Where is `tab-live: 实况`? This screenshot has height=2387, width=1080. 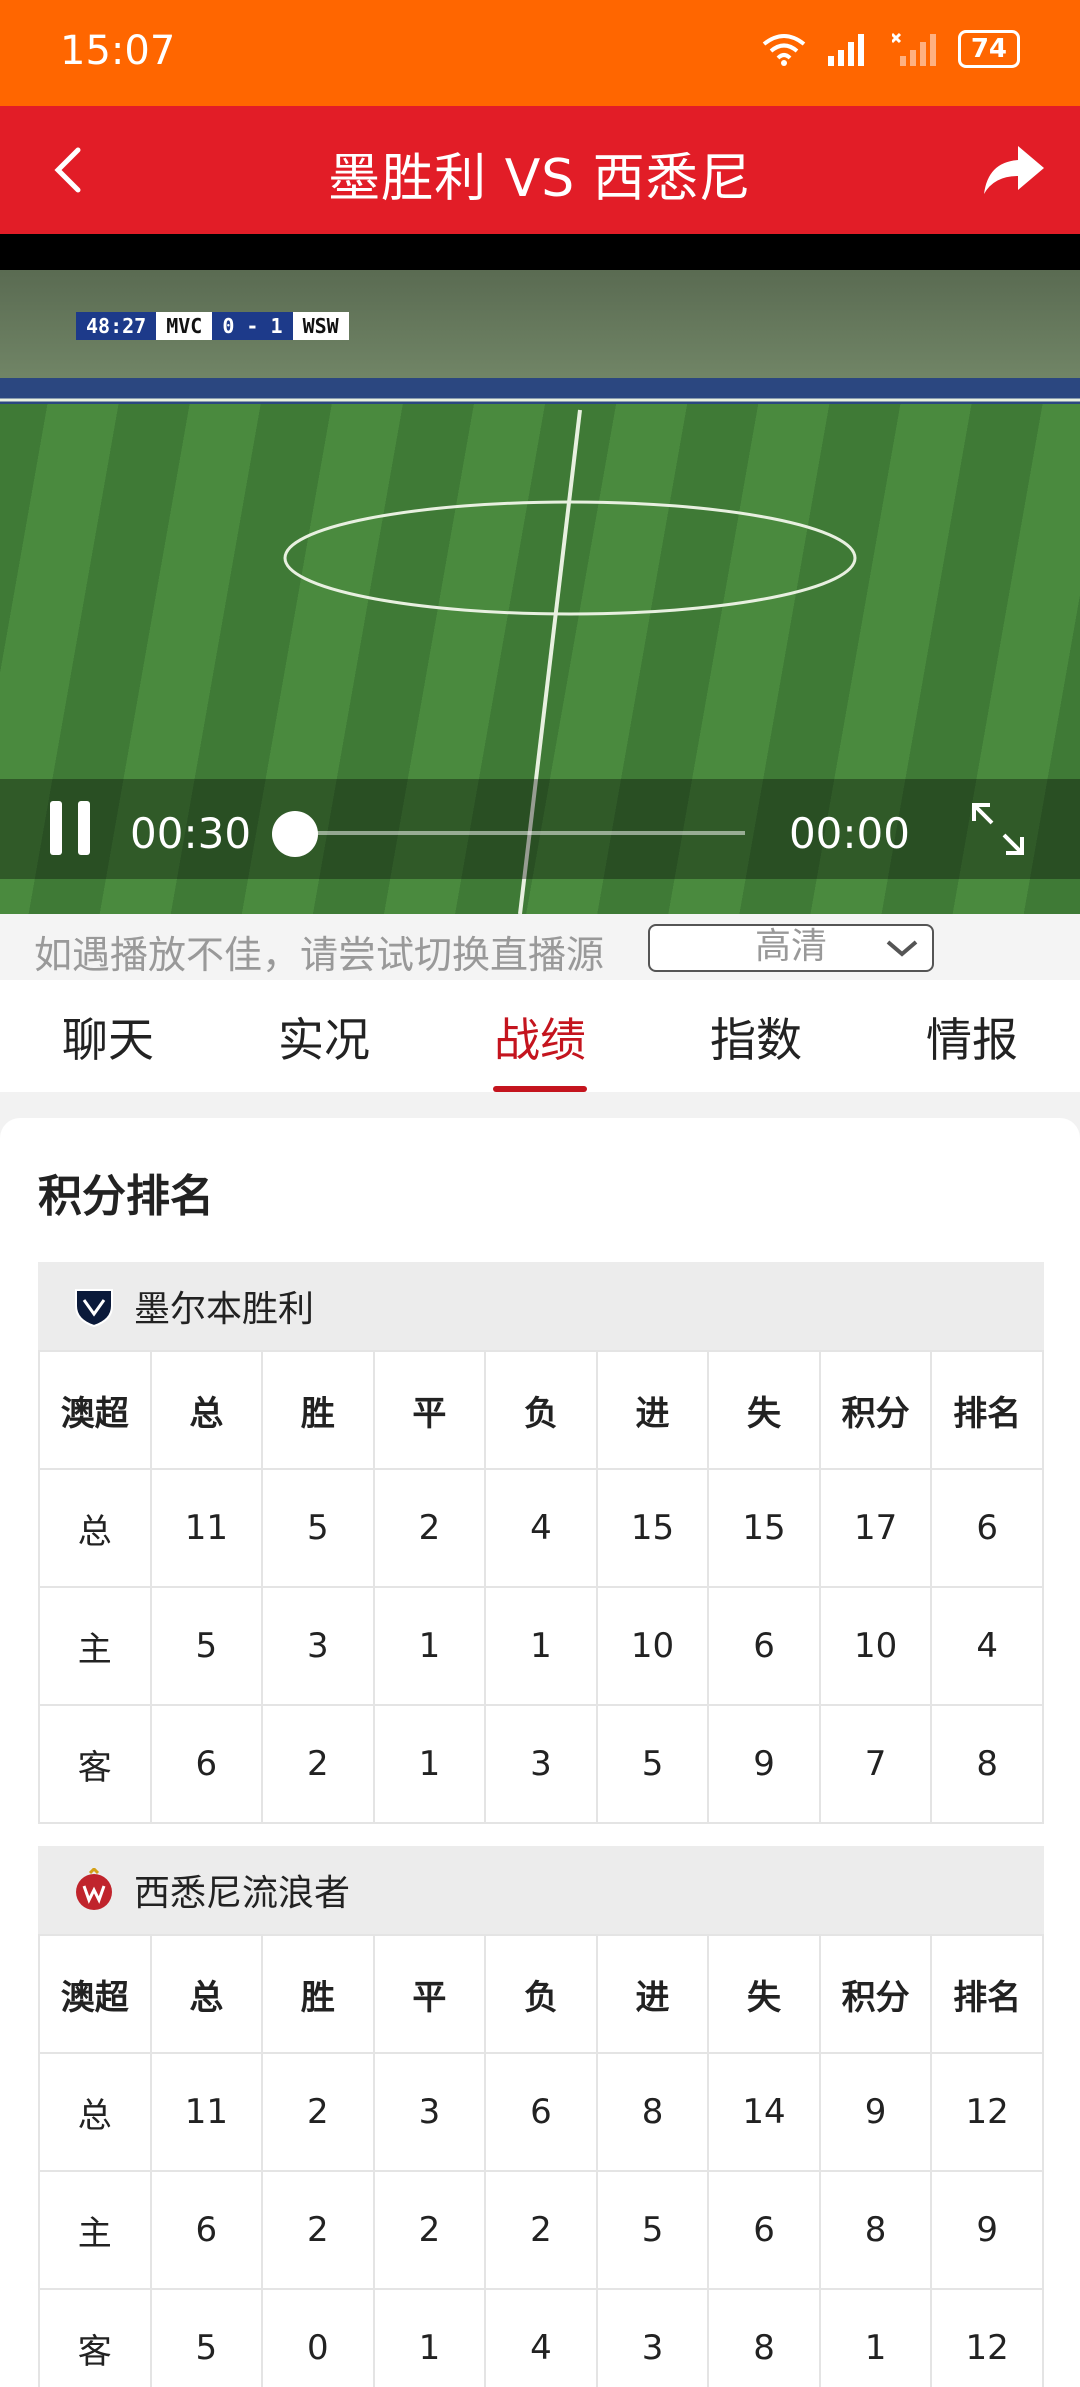 tab-live: 实况 is located at coordinates (324, 1036).